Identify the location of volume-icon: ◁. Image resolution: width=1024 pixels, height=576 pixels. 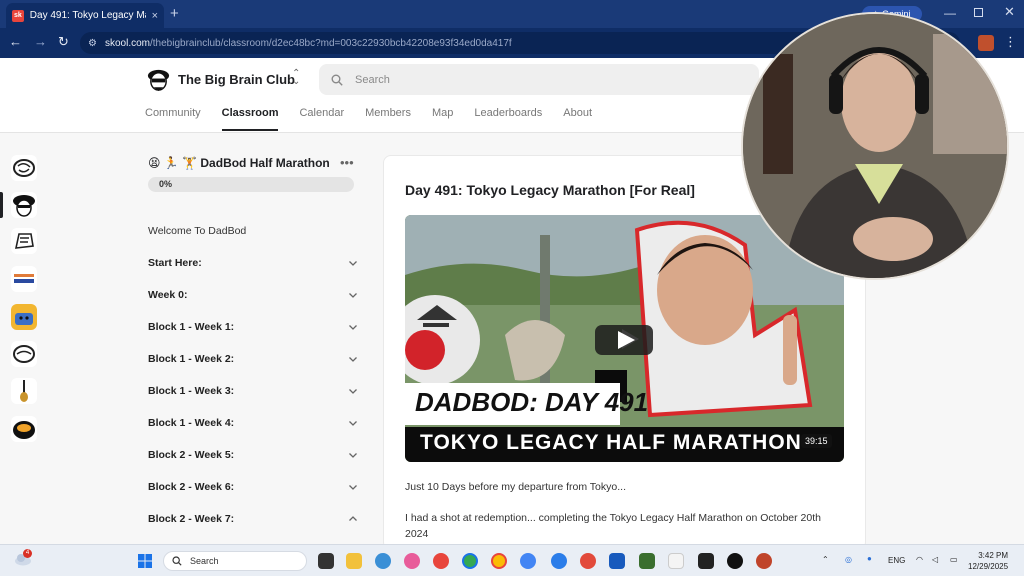
(935, 559).